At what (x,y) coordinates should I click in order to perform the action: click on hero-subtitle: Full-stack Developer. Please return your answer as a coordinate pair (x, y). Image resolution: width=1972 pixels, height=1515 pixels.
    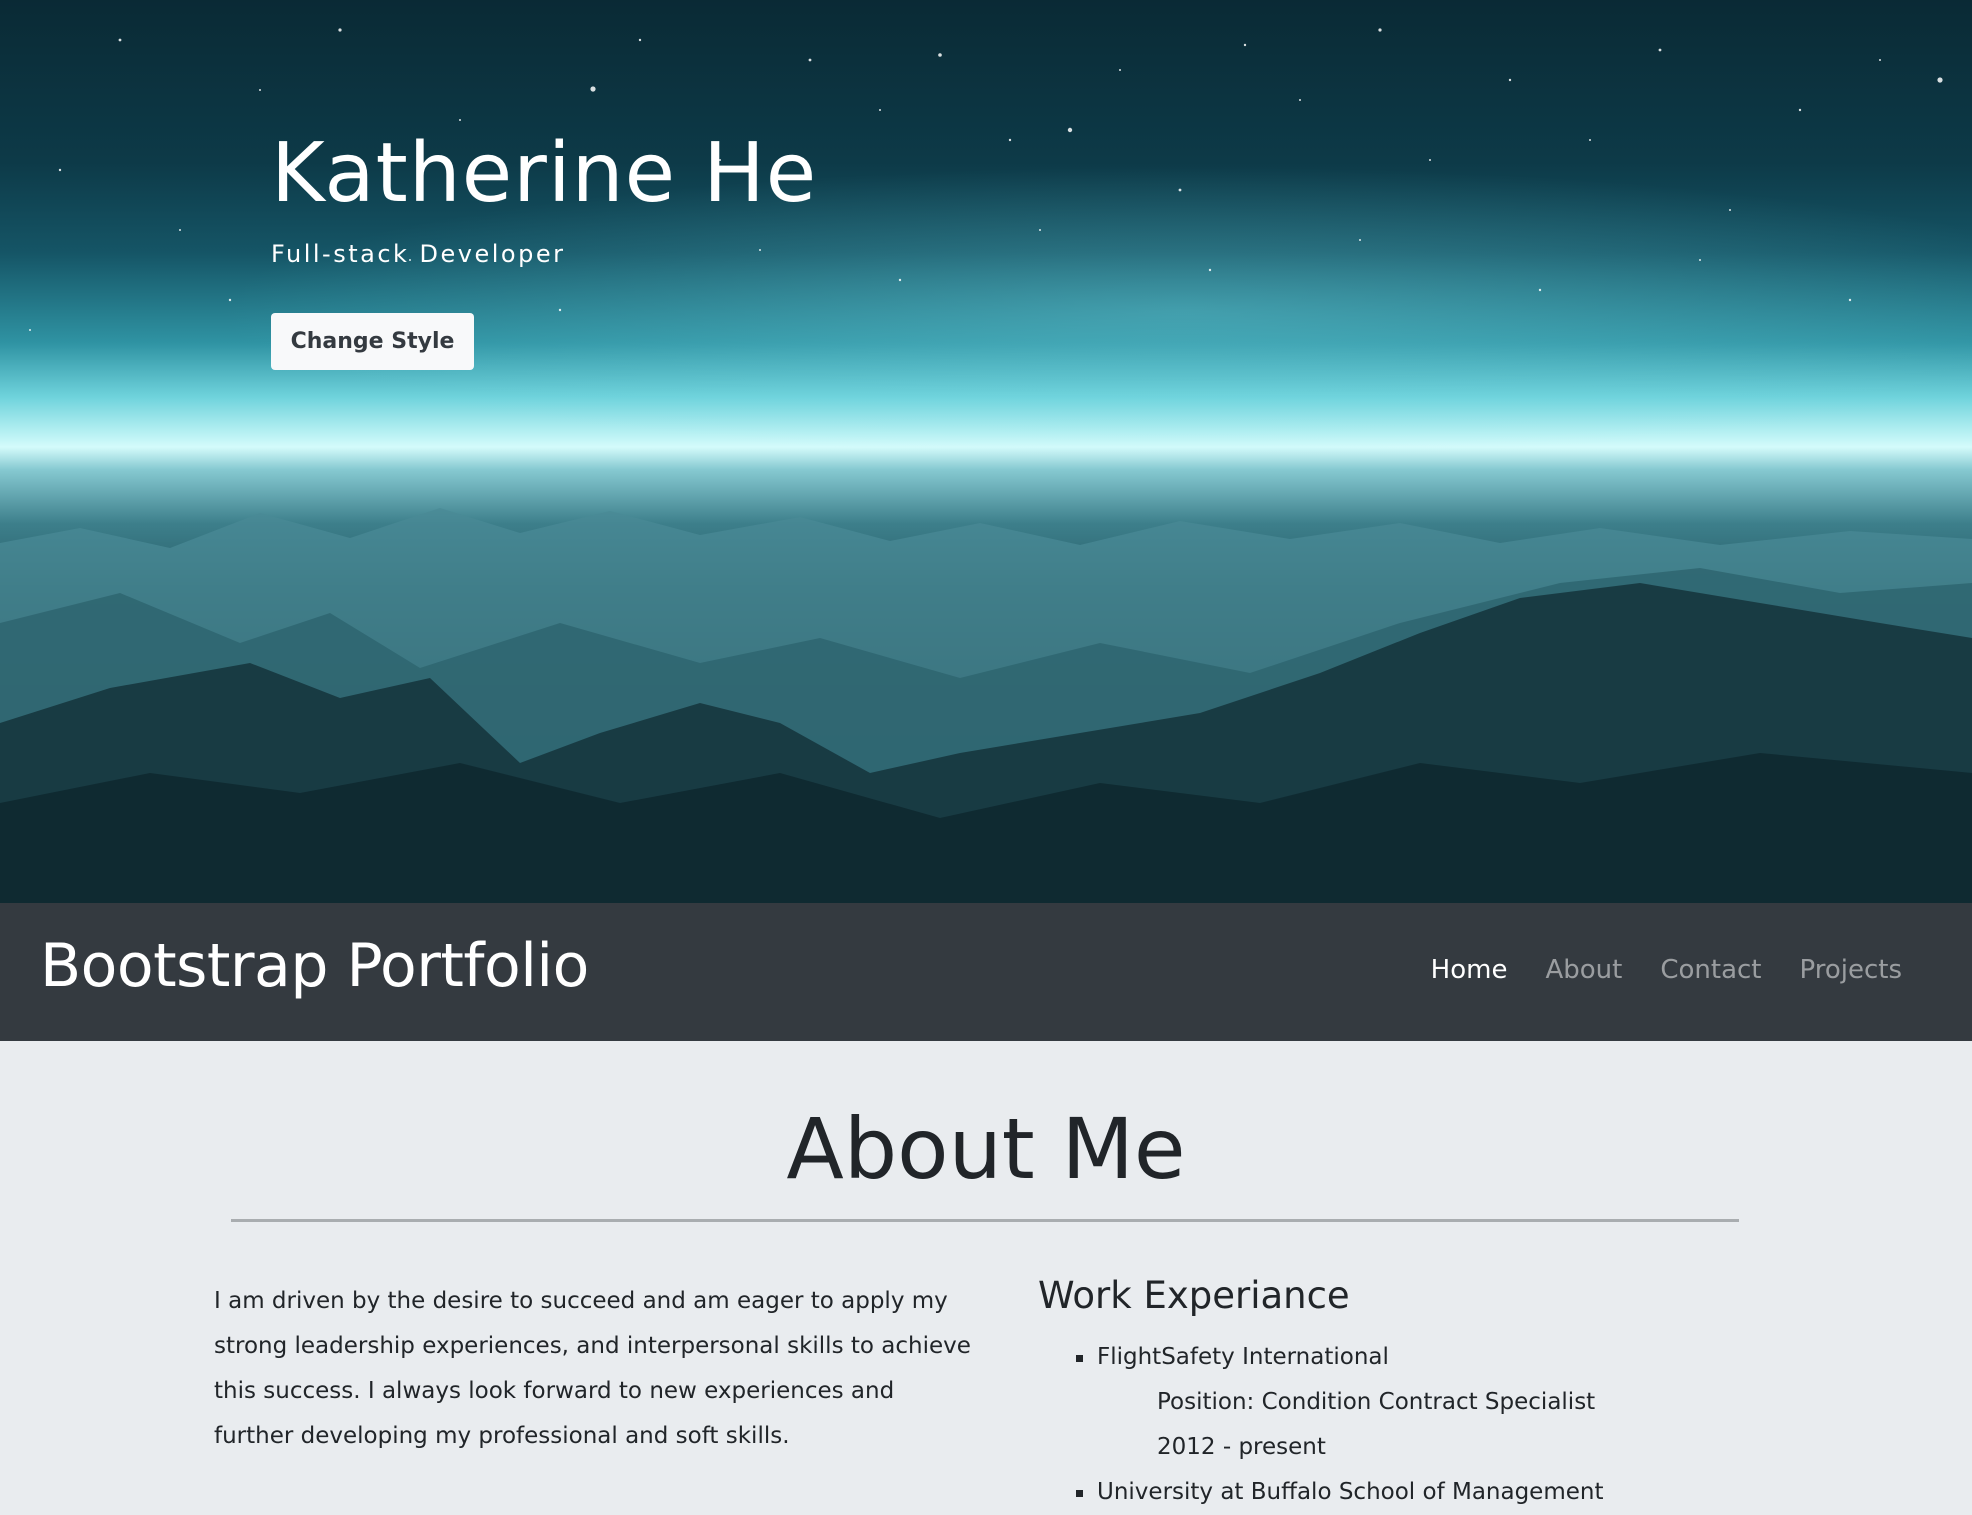
    Looking at the image, I should click on (418, 254).